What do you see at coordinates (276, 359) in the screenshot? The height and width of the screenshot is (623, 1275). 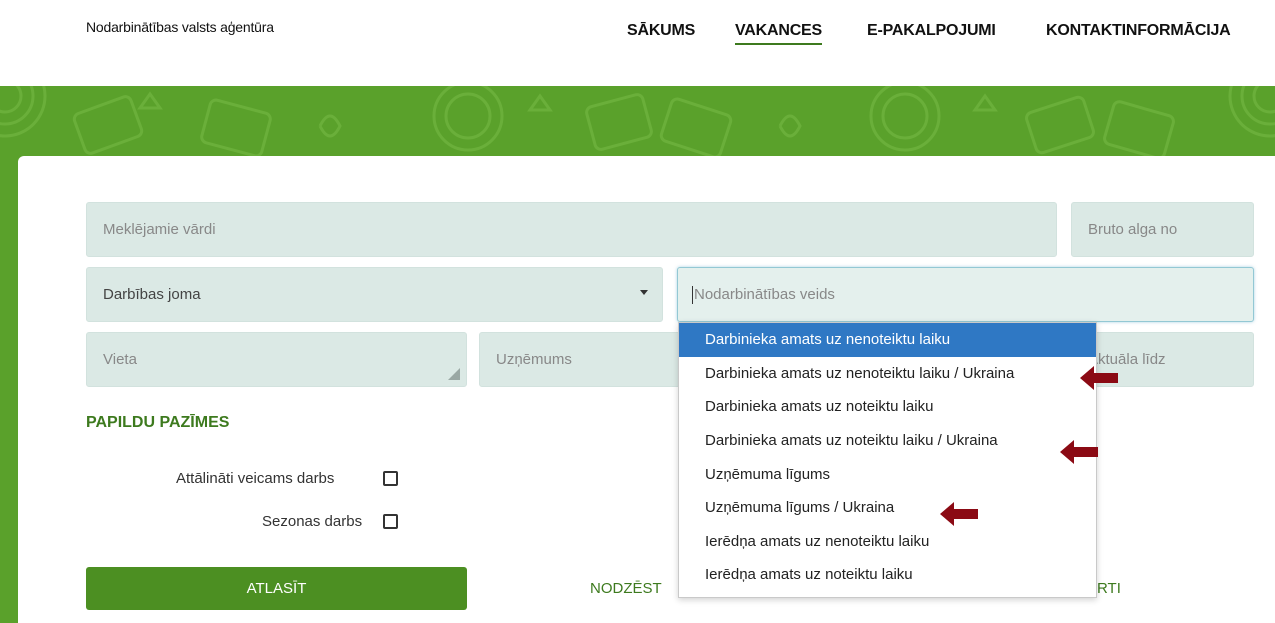 I see `location-input: Vieta` at bounding box center [276, 359].